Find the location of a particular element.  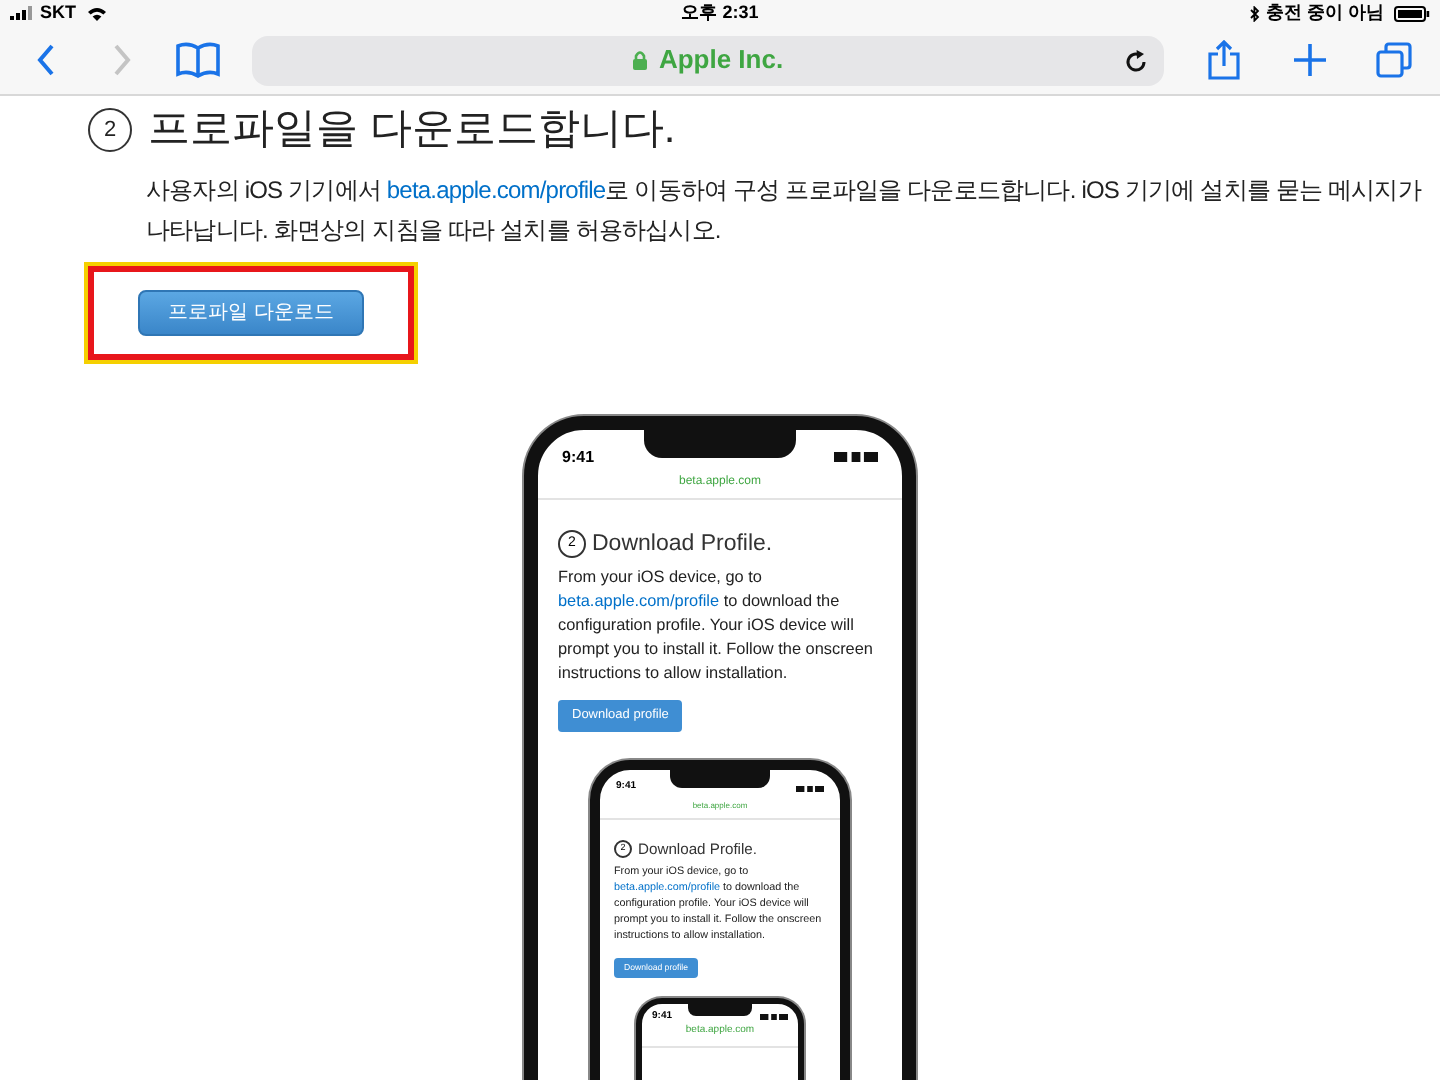

site-name: Apple Inc. is located at coordinates (721, 60).